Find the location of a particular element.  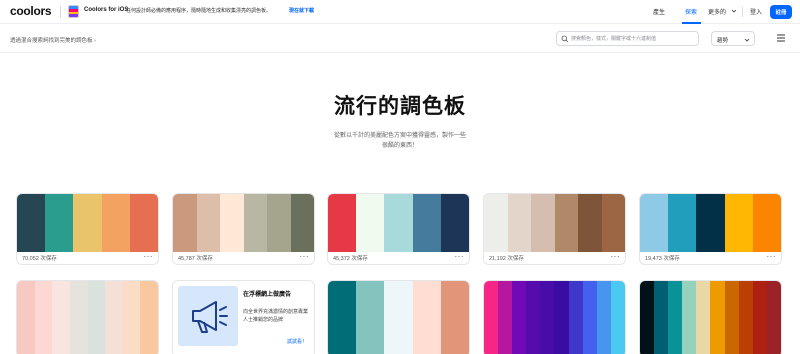

ad-card: 在浮標網上做廣告 向全世界充滿激情的創意專業人士推銷您的品牌 試試看！ is located at coordinates (243, 317).